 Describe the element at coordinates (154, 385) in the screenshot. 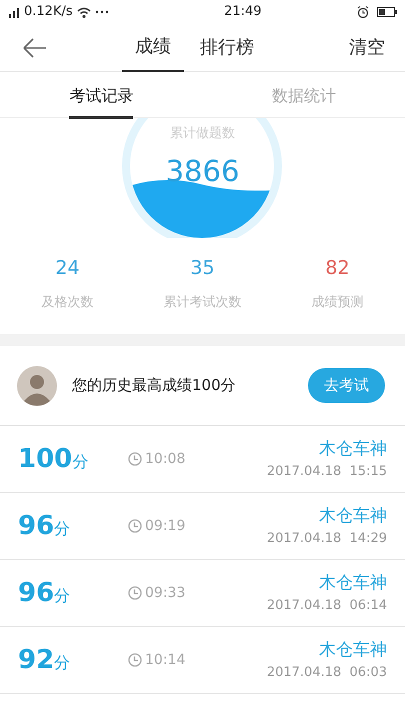

I see `best-score-text: 您的历史最高成绩100分` at that location.